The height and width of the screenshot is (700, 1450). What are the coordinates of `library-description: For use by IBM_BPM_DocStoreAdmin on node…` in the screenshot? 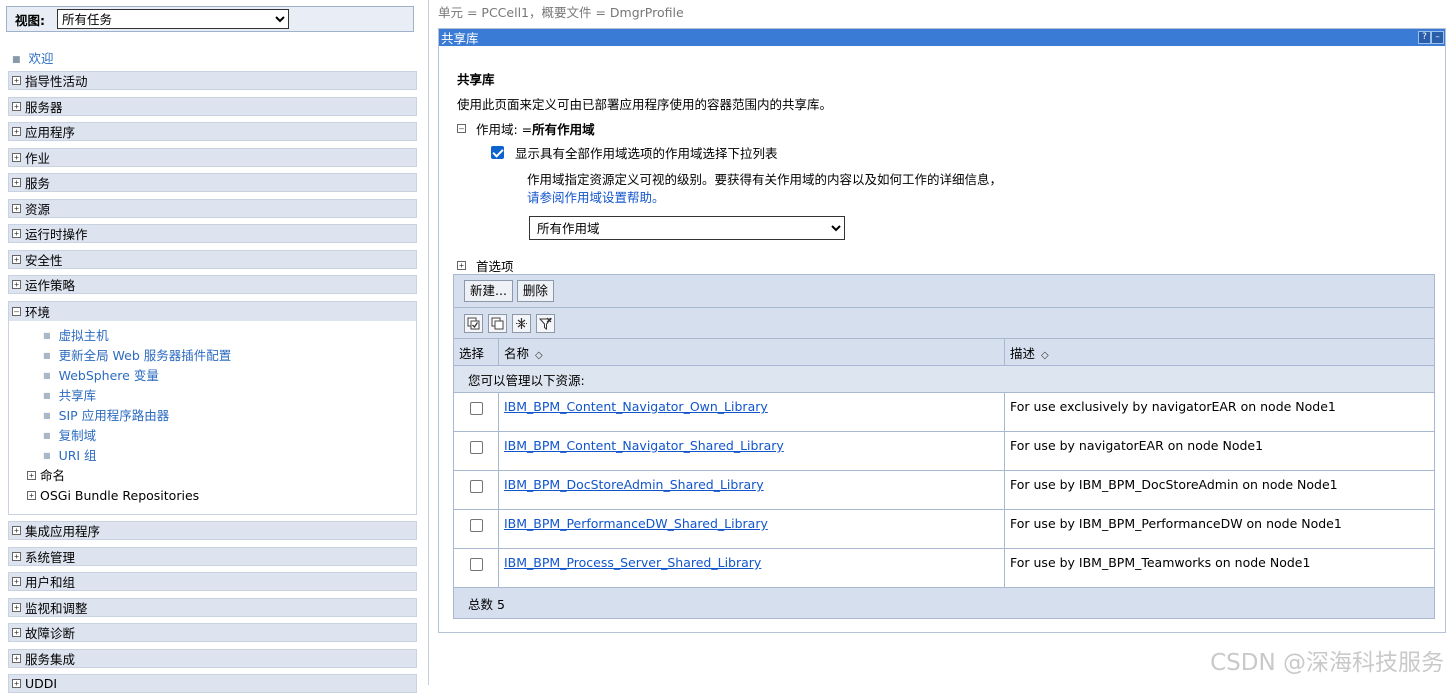 It's located at (1219, 490).